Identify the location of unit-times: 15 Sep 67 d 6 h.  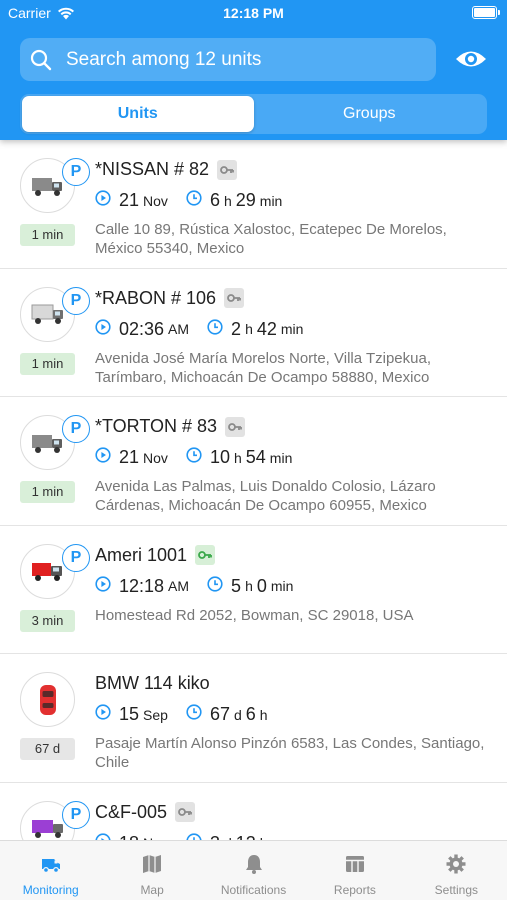
(190, 714).